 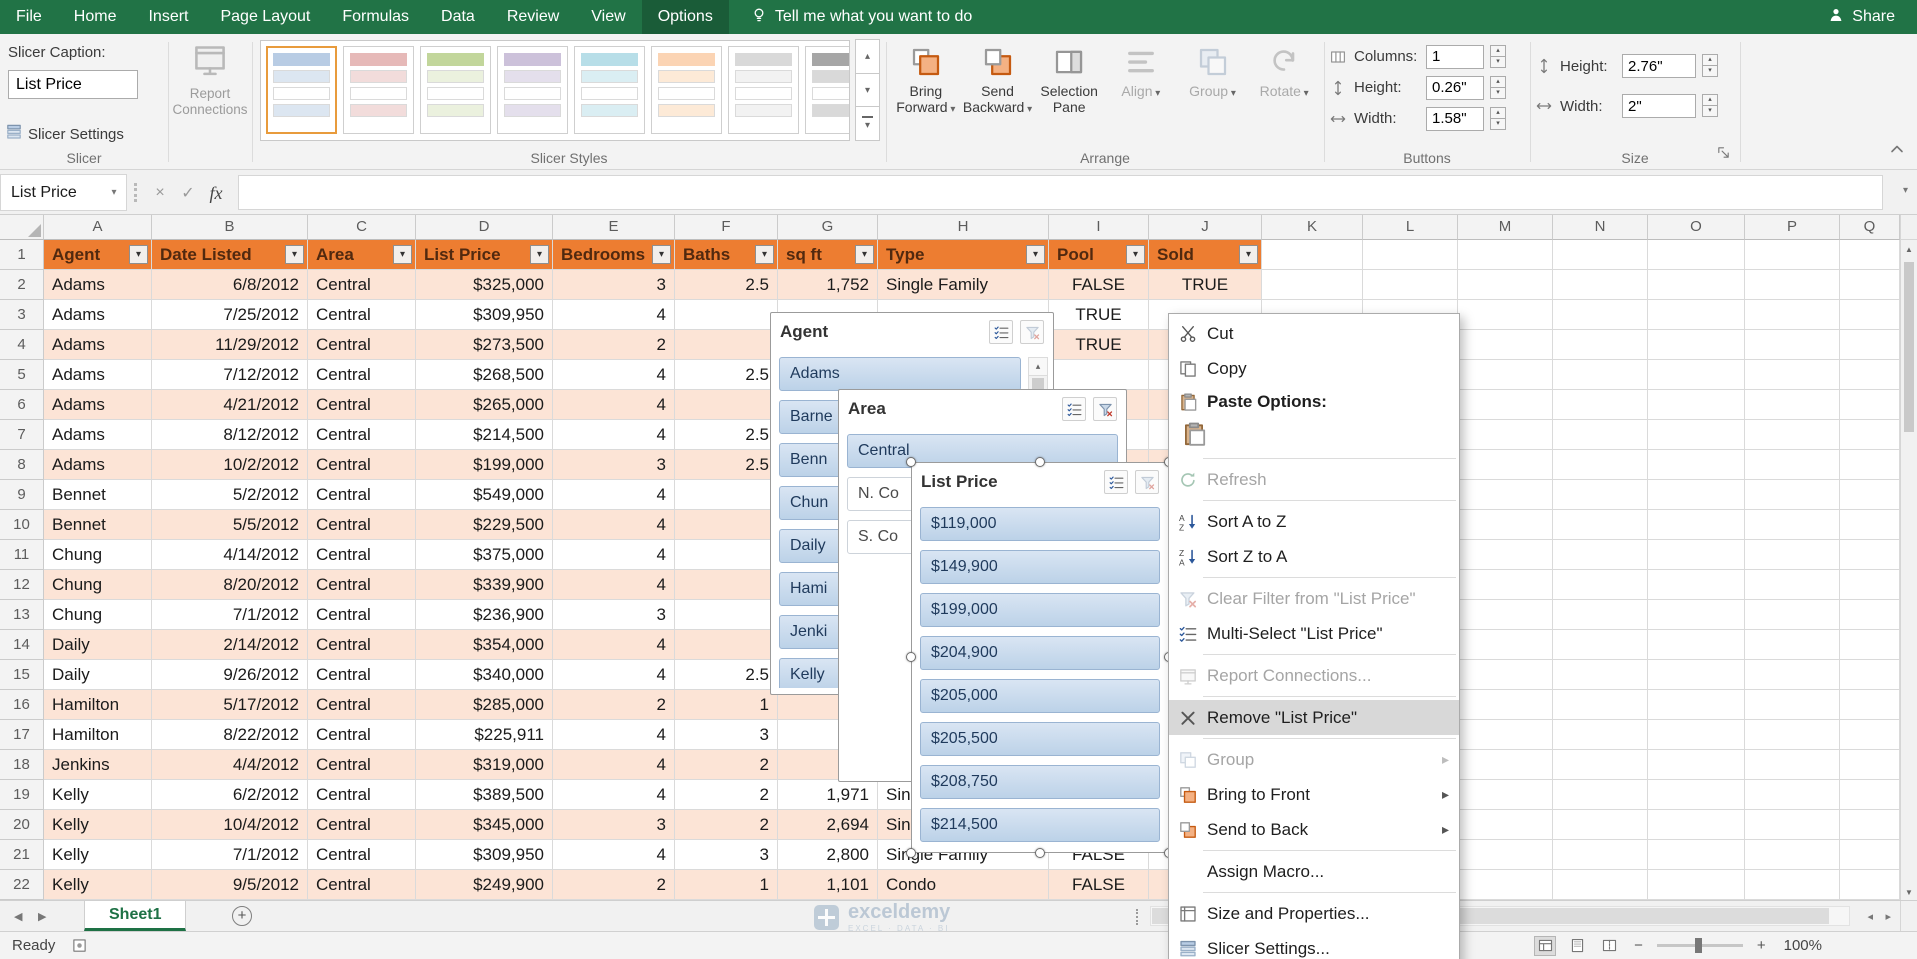 I want to click on cell-P1, so click(x=1792, y=255).